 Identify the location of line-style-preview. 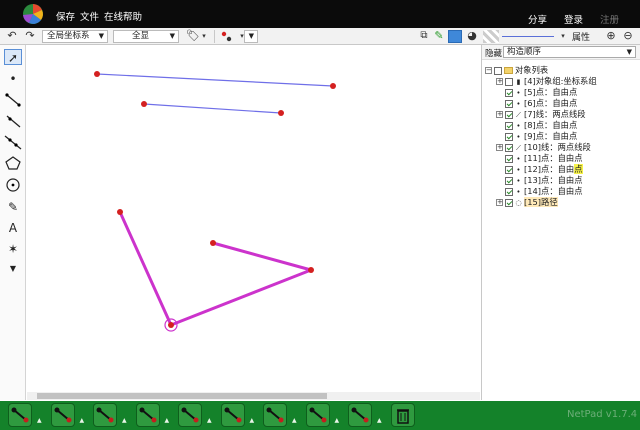
(528, 36).